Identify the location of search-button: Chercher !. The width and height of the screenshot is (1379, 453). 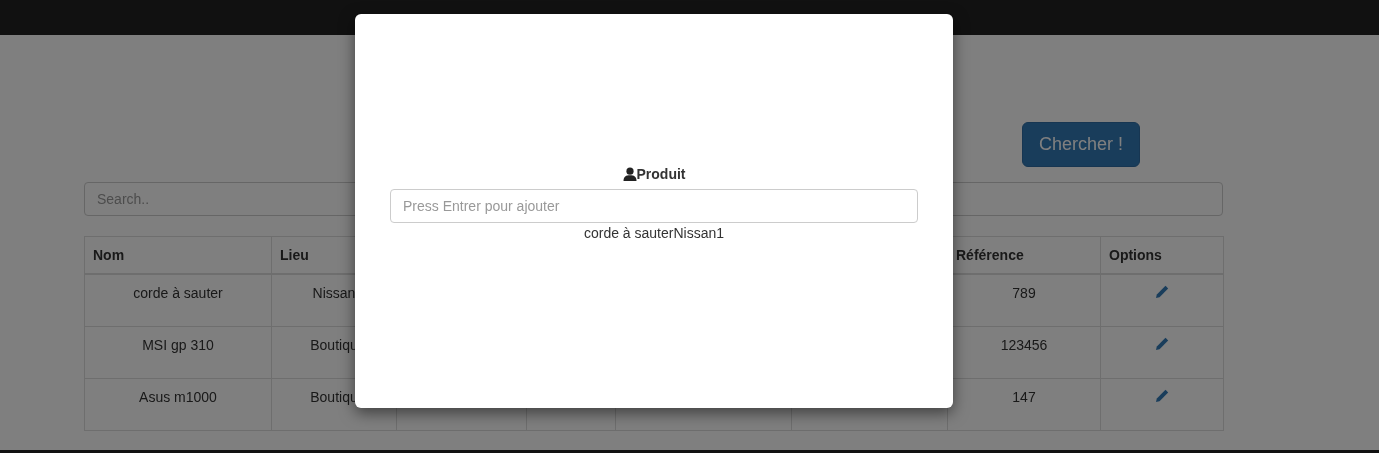
(1081, 144).